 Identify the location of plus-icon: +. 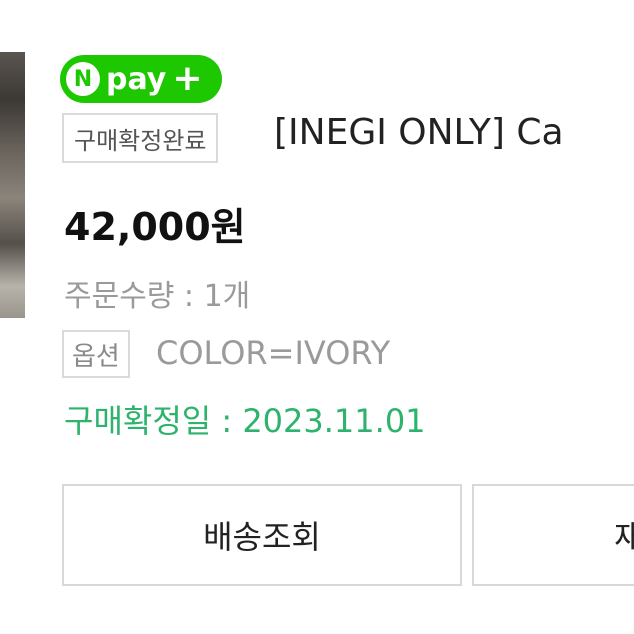
(187, 78).